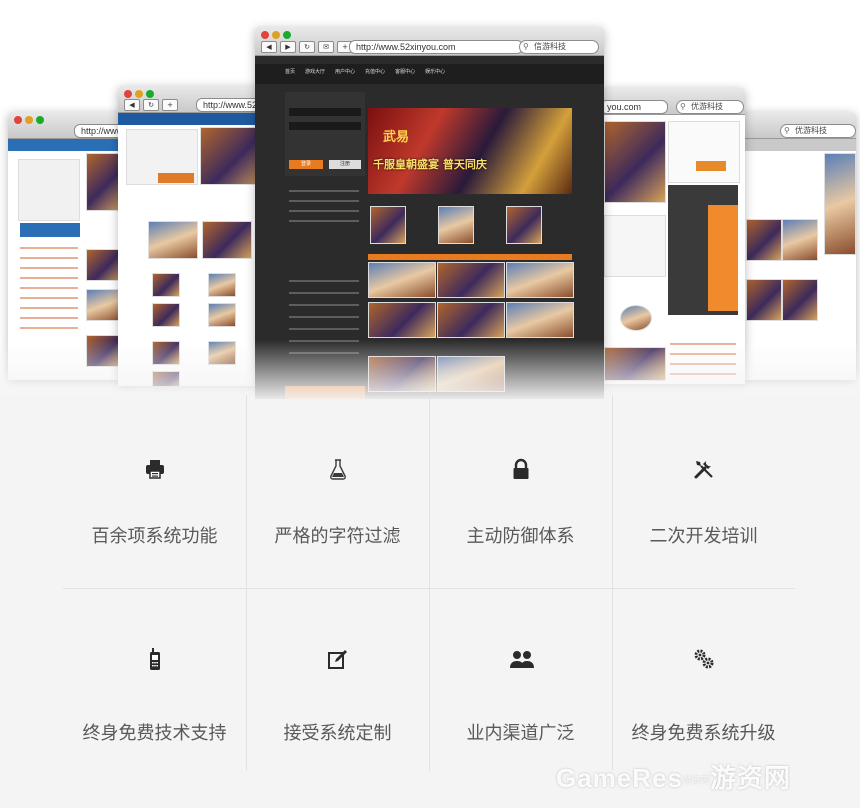  What do you see at coordinates (430, 370) in the screenshot?
I see `showcase-fade` at bounding box center [430, 370].